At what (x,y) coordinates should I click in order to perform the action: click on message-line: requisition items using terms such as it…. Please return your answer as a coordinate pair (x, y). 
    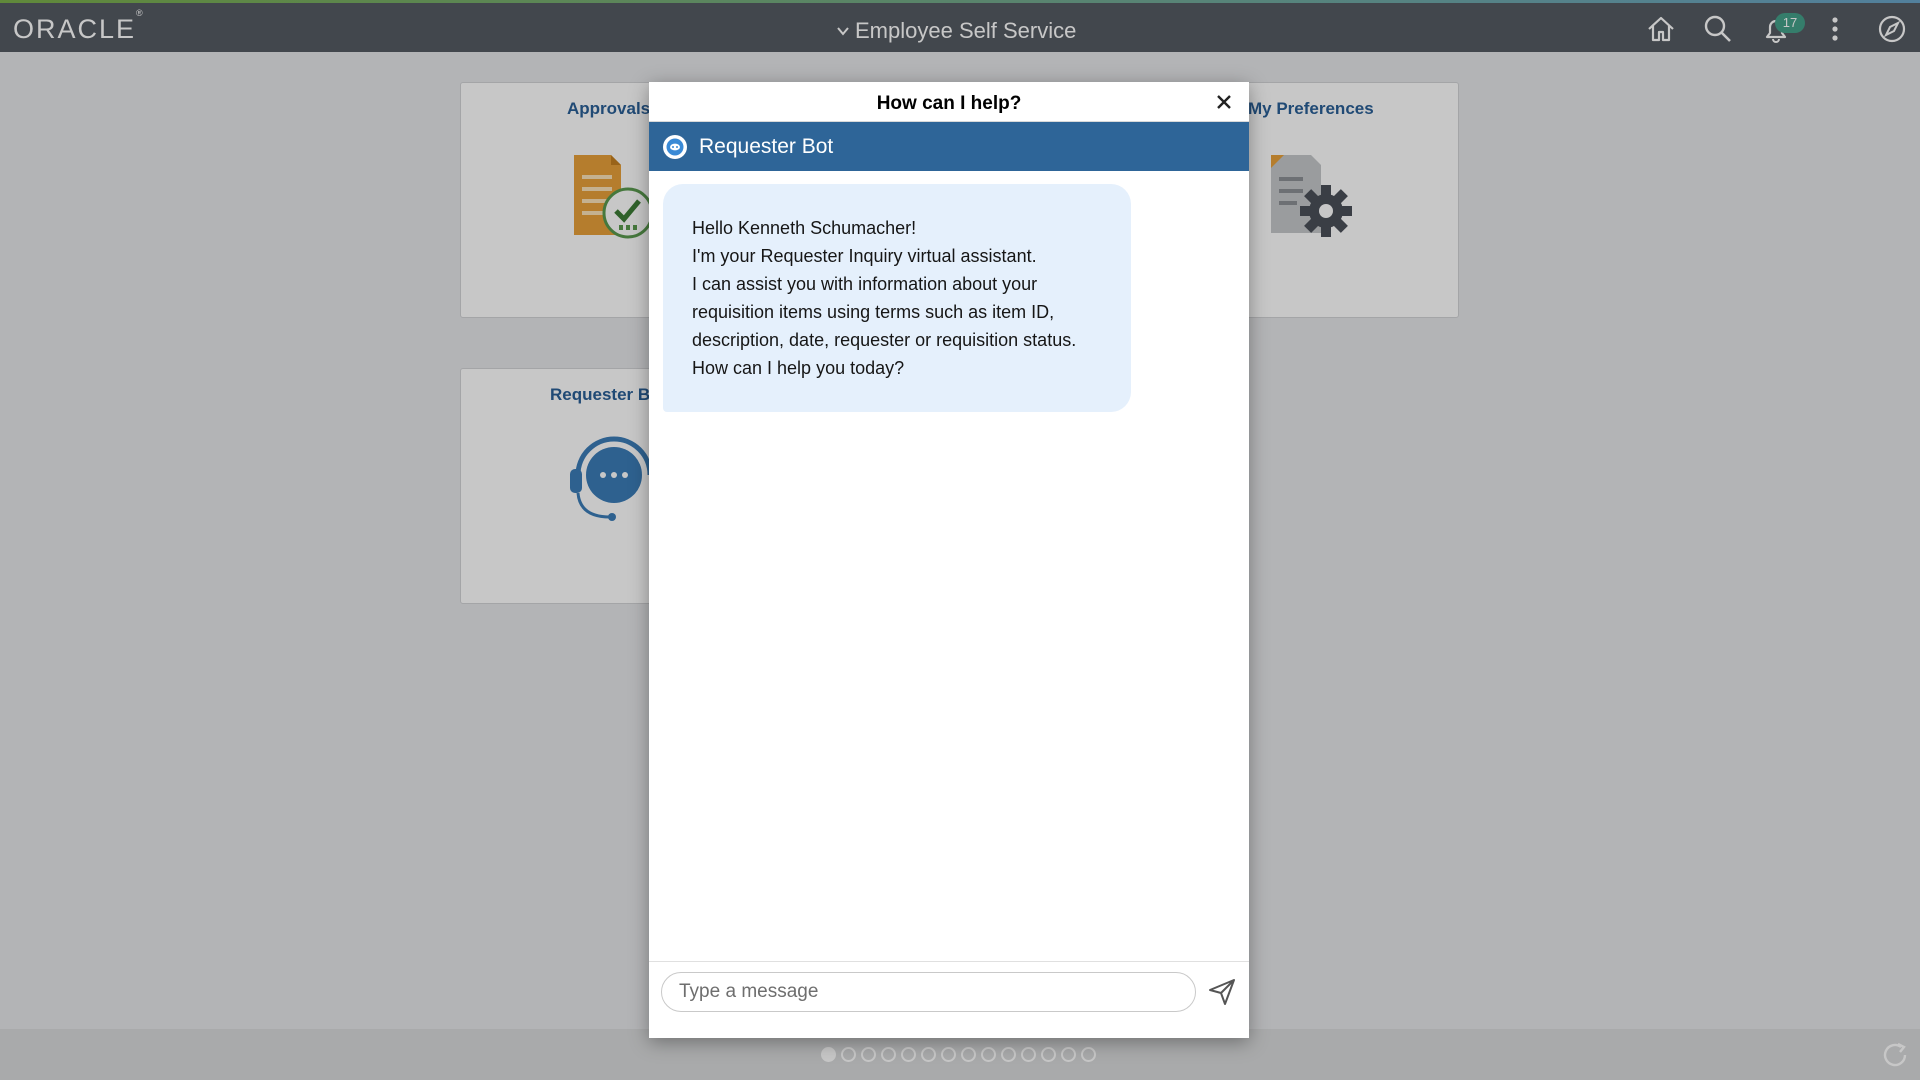
    Looking at the image, I should click on (873, 312).